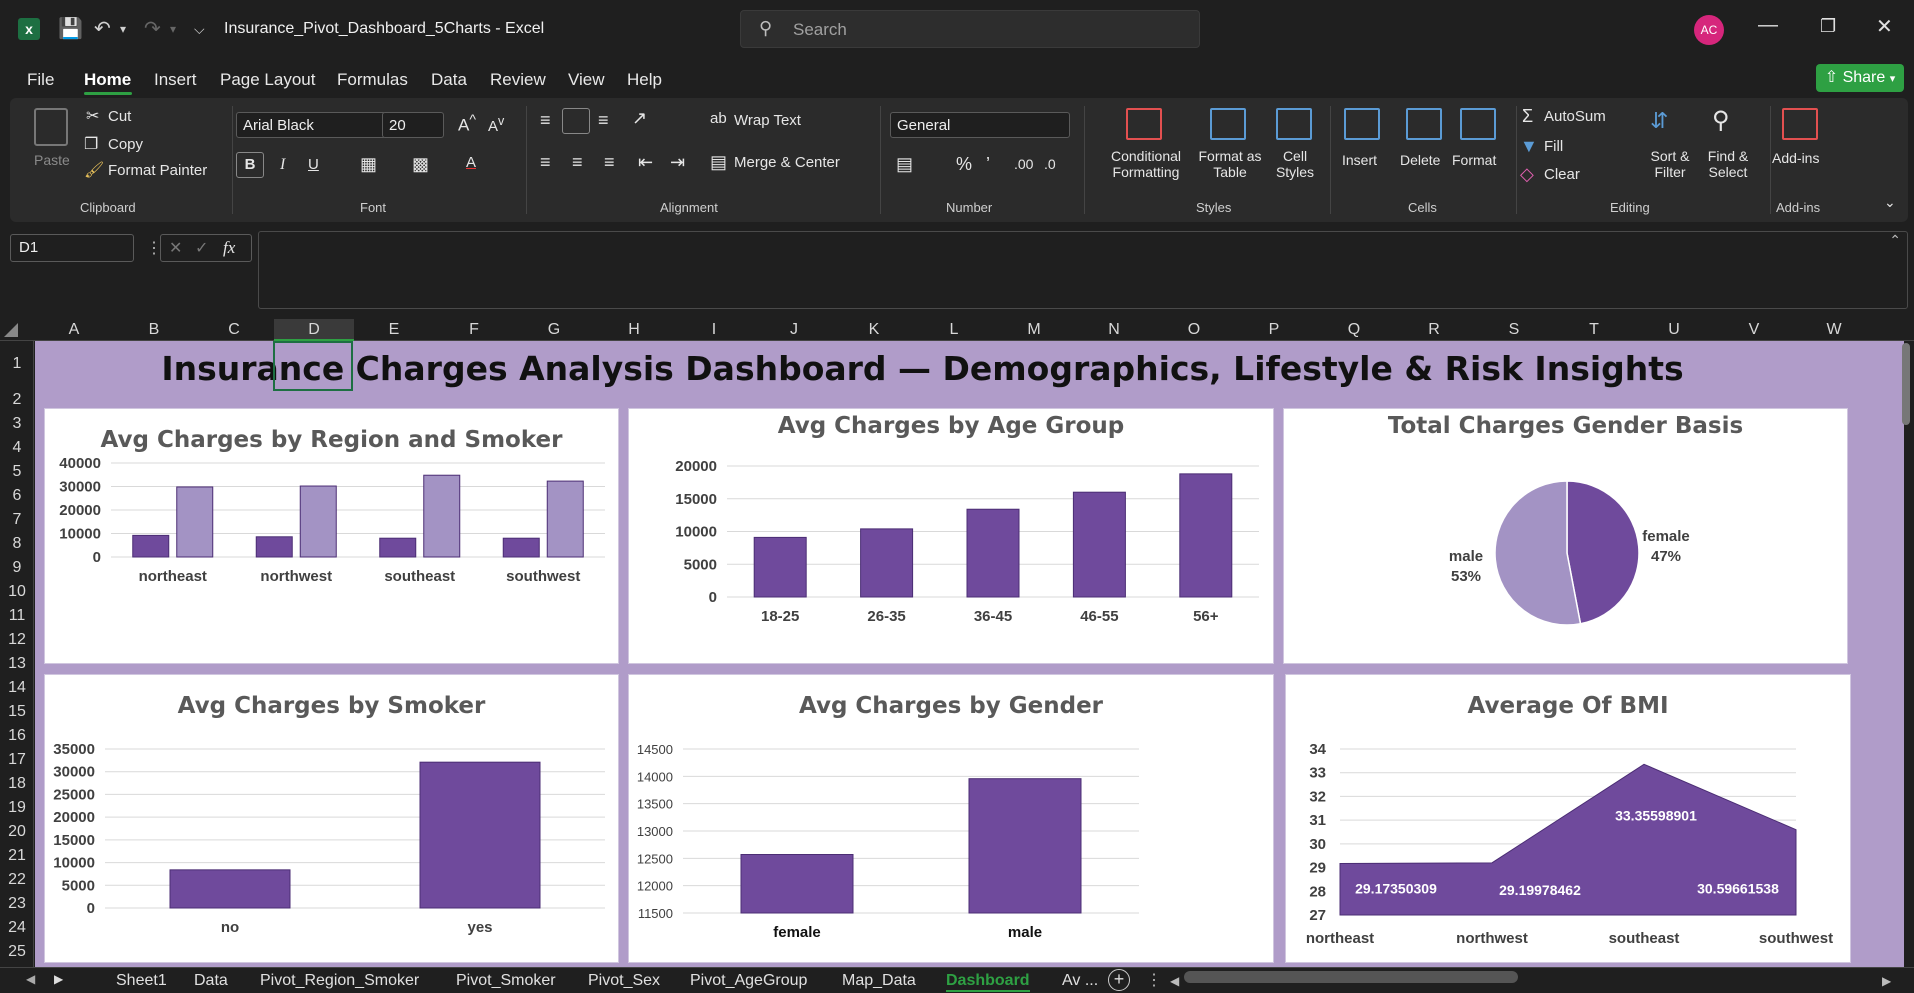  I want to click on orientation-icon: ↗, so click(639, 118).